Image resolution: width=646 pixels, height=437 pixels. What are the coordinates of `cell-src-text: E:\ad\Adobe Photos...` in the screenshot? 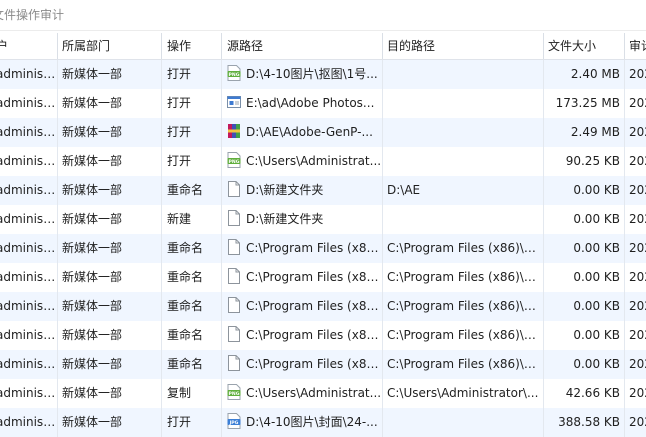 It's located at (310, 103).